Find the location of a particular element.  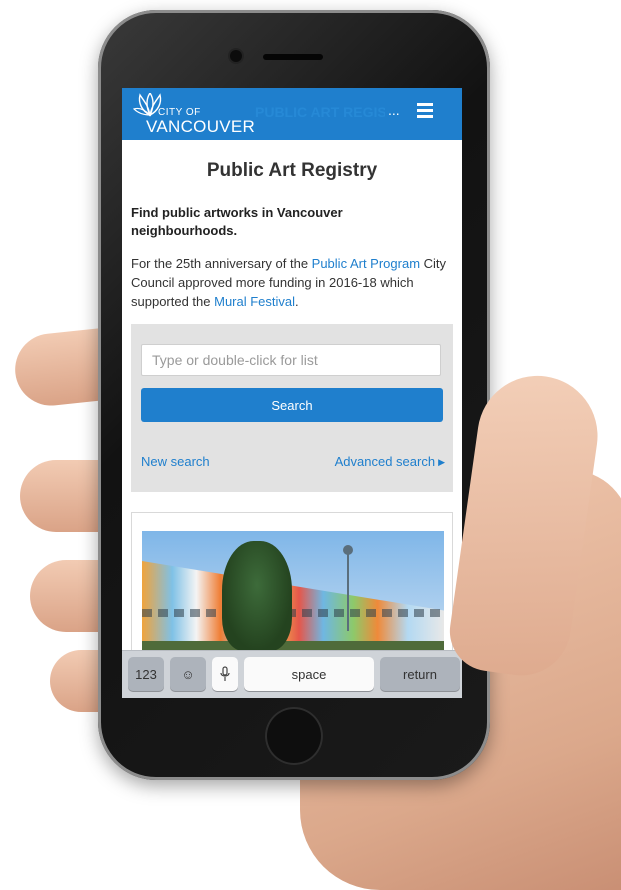

advanced-search-link: Advanced search ▶ is located at coordinates (390, 461).